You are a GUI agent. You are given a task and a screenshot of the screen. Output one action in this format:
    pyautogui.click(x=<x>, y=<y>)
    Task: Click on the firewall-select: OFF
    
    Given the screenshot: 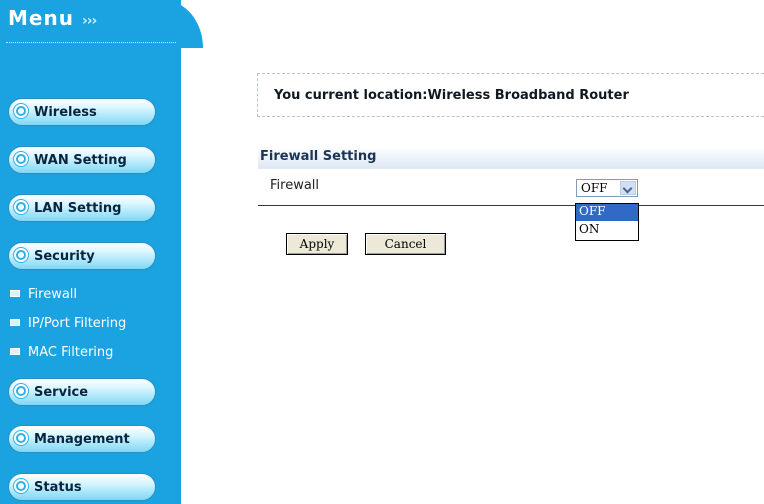 What is the action you would take?
    pyautogui.click(x=607, y=188)
    